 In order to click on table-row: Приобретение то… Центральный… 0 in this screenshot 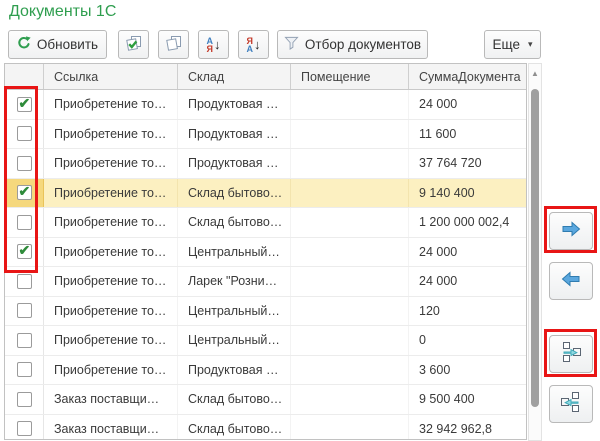, I will do `click(265, 341)`.